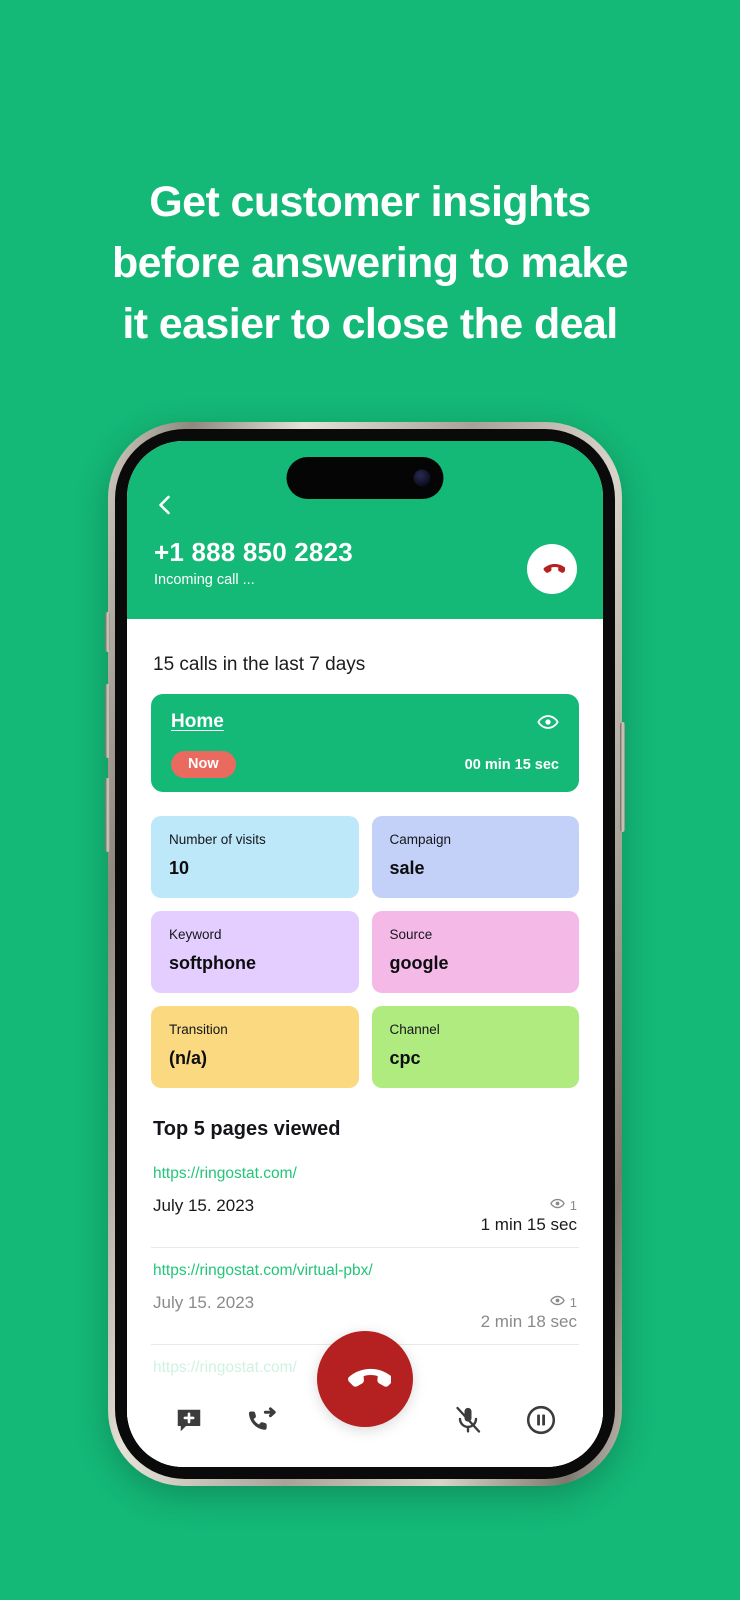  Describe the element at coordinates (189, 1420) in the screenshot. I see `message-plus-icon` at that location.